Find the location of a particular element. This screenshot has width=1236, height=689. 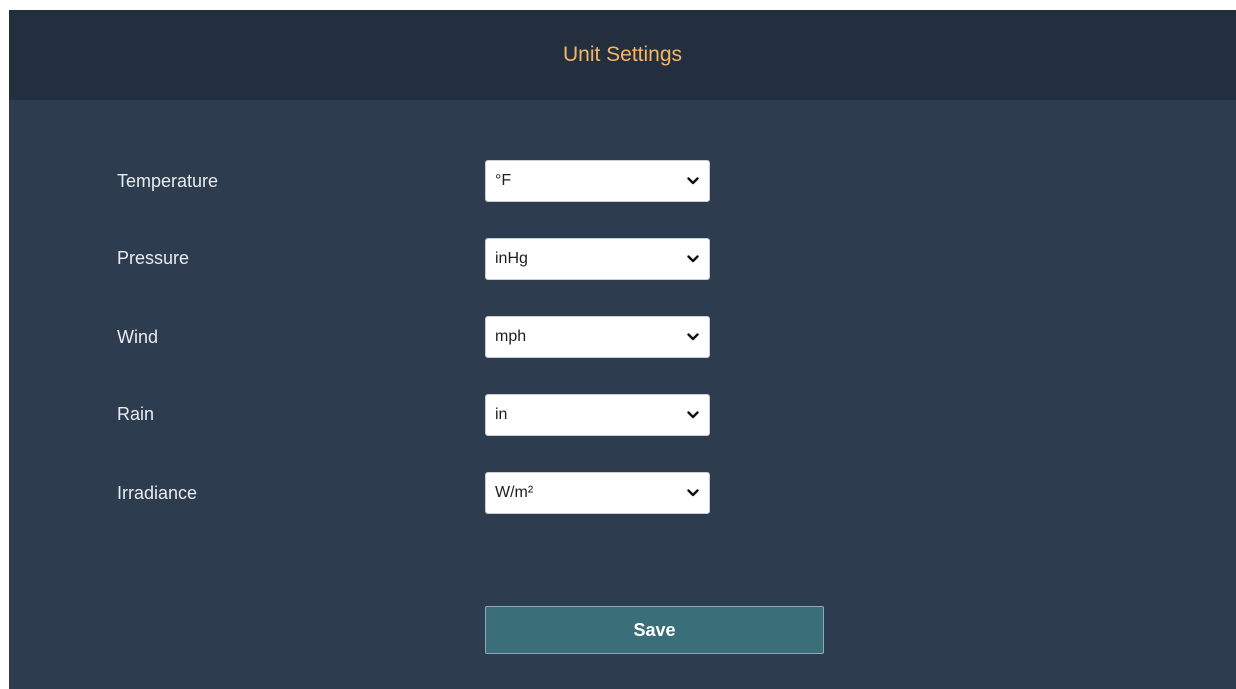

header-bar: Unit Settings is located at coordinates (622, 55).